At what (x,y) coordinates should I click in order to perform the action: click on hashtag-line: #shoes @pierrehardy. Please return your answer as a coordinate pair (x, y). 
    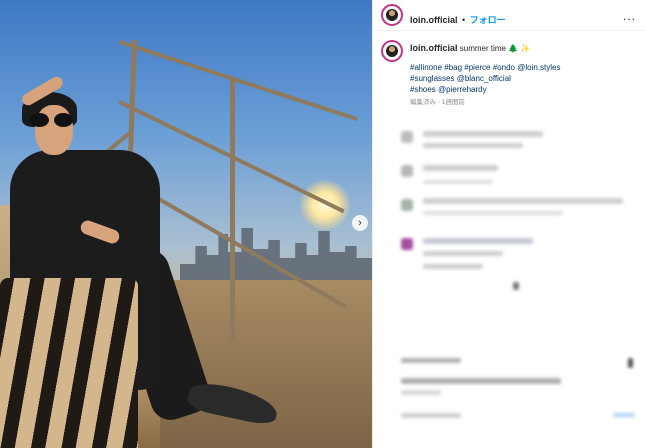
    Looking at the image, I should click on (522, 89).